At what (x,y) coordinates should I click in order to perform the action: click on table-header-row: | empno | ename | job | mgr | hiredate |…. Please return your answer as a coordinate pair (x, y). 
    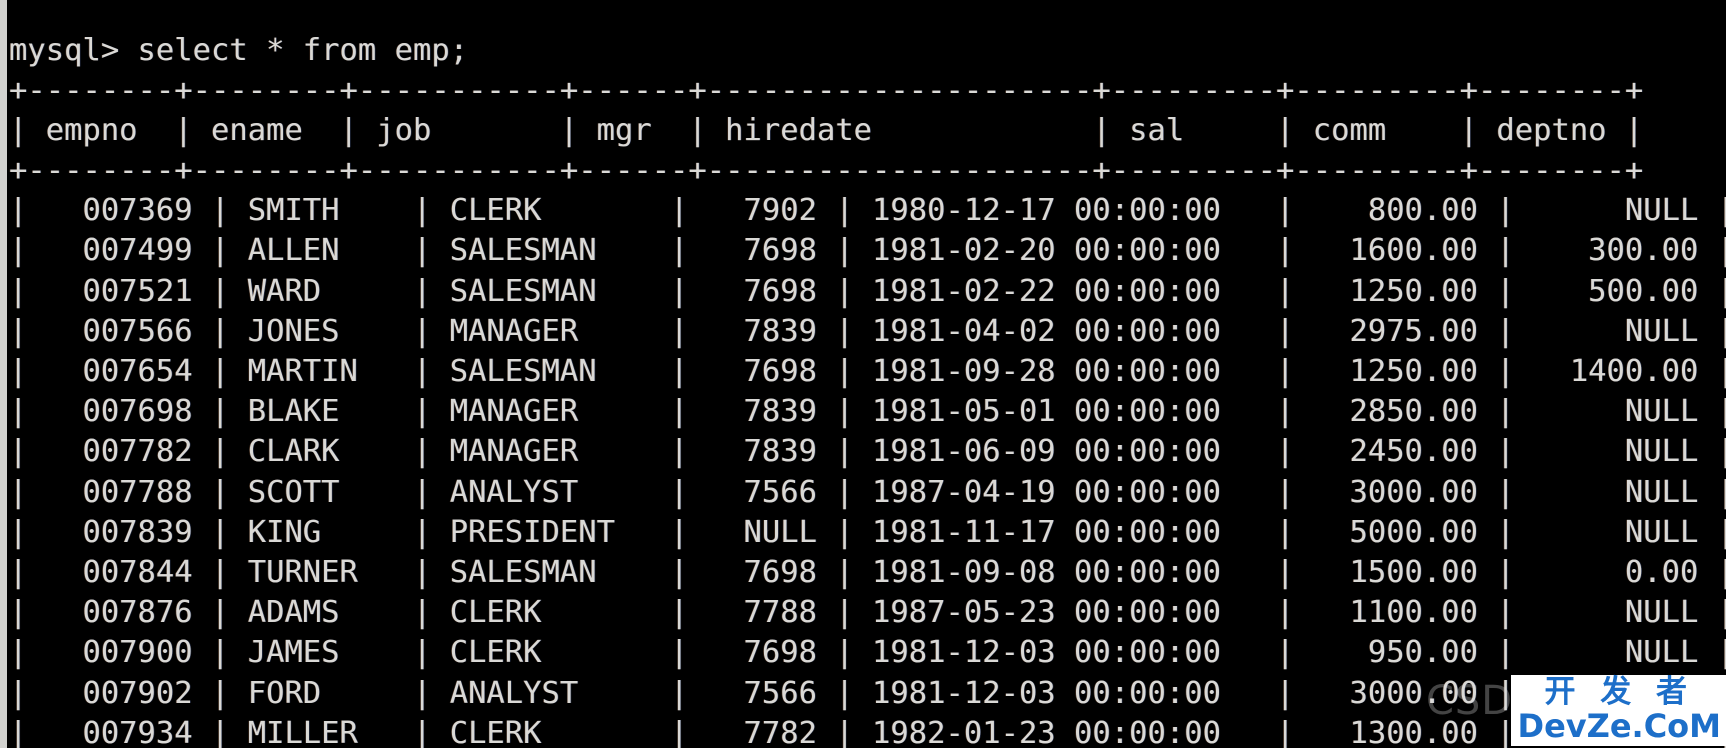
    Looking at the image, I should click on (826, 130).